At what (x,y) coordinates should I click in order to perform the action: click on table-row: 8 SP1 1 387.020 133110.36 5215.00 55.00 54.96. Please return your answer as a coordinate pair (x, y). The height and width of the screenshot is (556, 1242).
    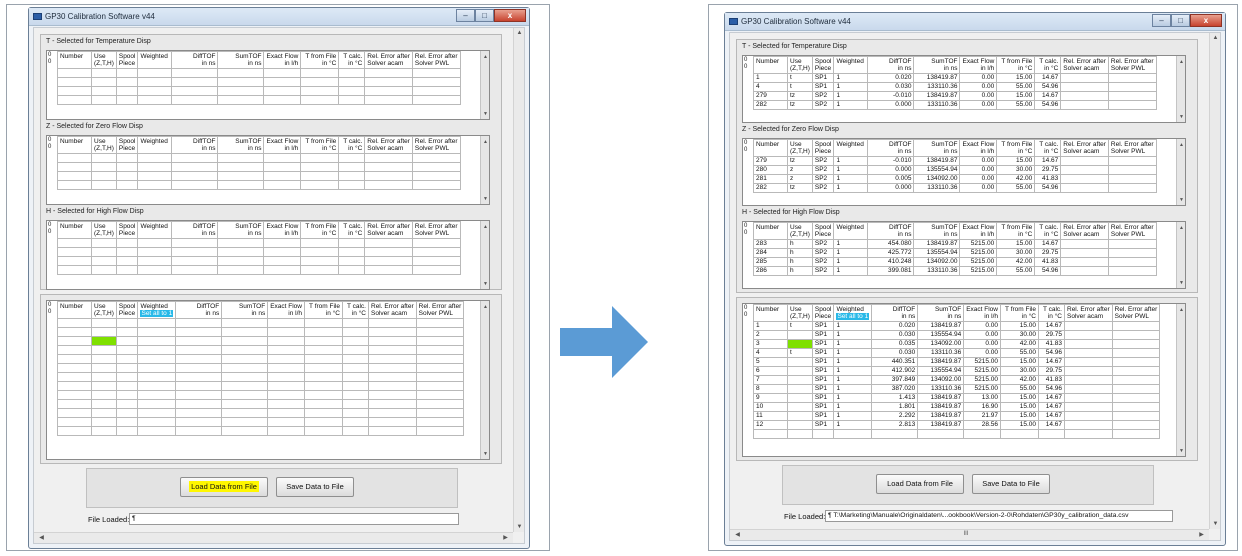
    Looking at the image, I should click on (957, 389).